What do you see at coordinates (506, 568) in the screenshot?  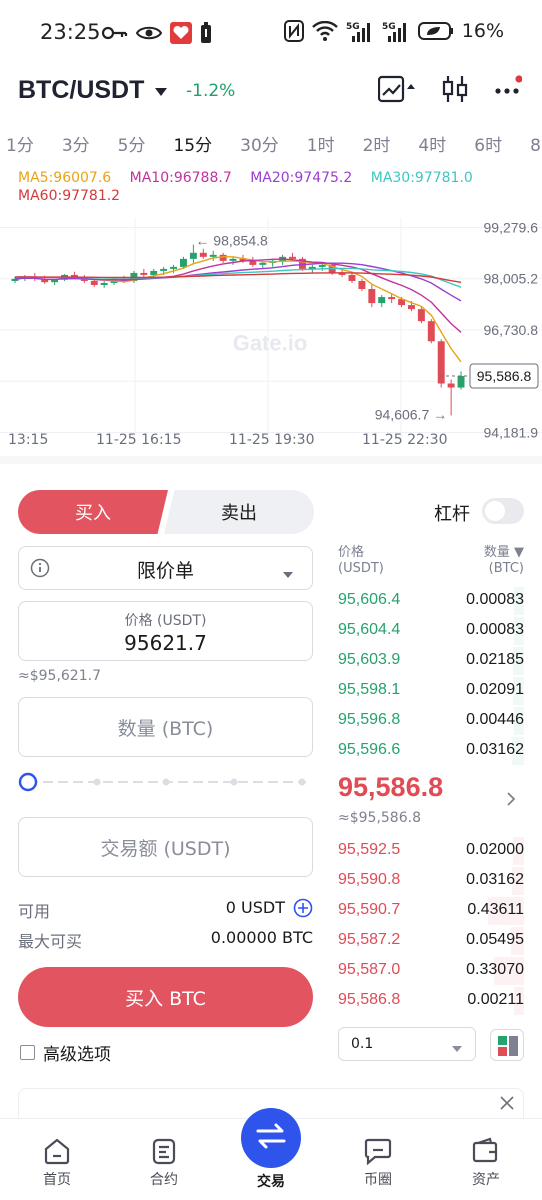 I see `orderbook-qty-unit: (BTC)` at bounding box center [506, 568].